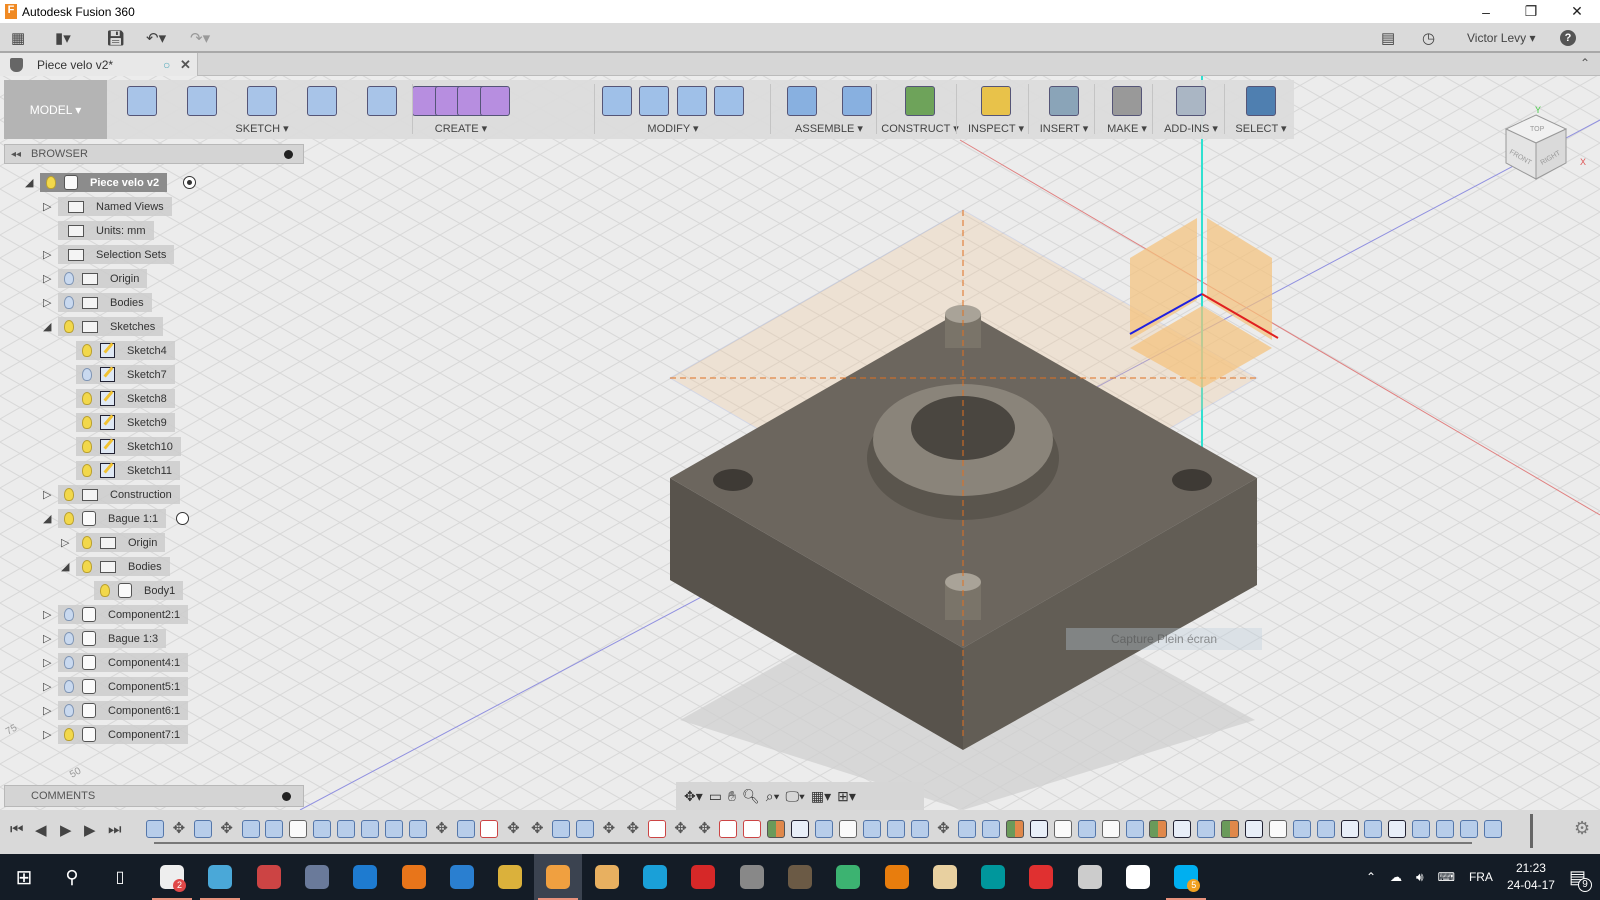 The height and width of the screenshot is (900, 1600). Describe the element at coordinates (655, 877) in the screenshot. I see `taskbar-app-cura` at that location.